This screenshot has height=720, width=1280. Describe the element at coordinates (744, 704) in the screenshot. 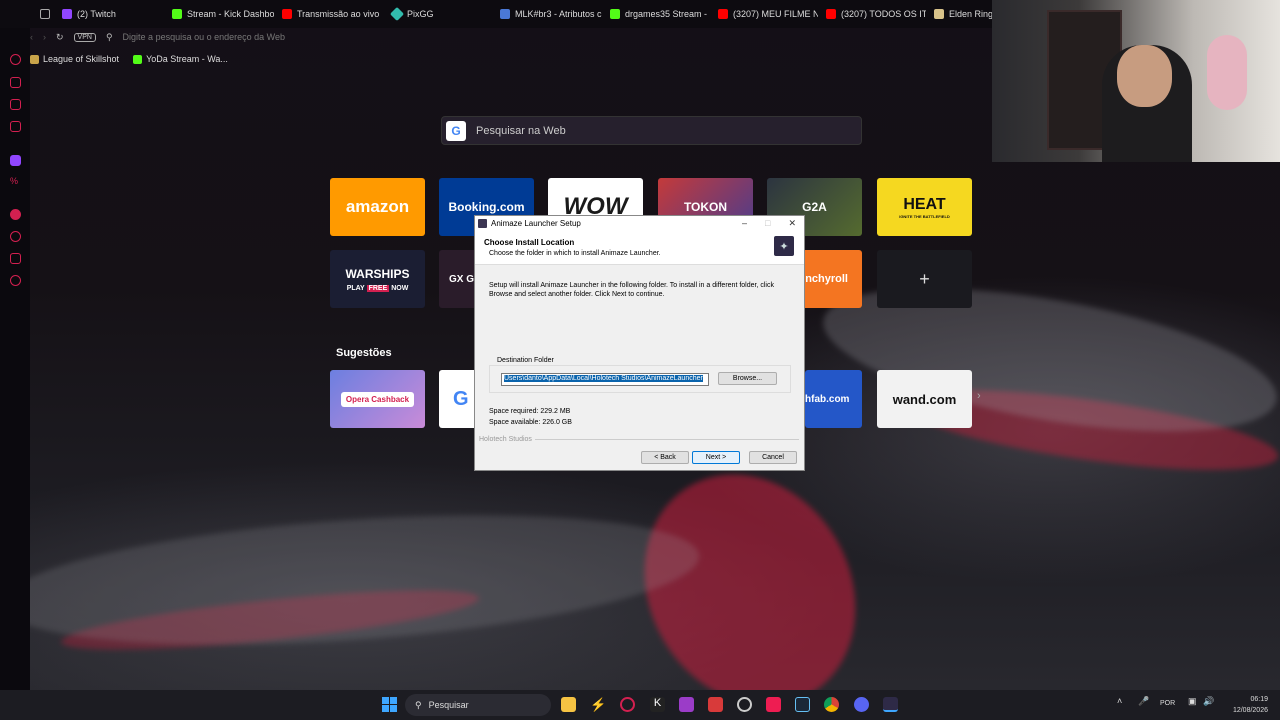

I see `obs-icon` at that location.